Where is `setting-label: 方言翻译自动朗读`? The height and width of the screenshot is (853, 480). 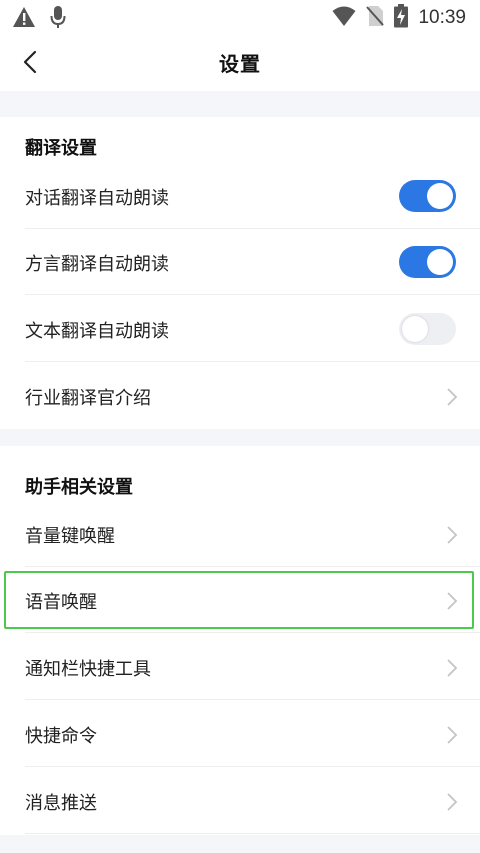 setting-label: 方言翻译自动朗读 is located at coordinates (97, 264).